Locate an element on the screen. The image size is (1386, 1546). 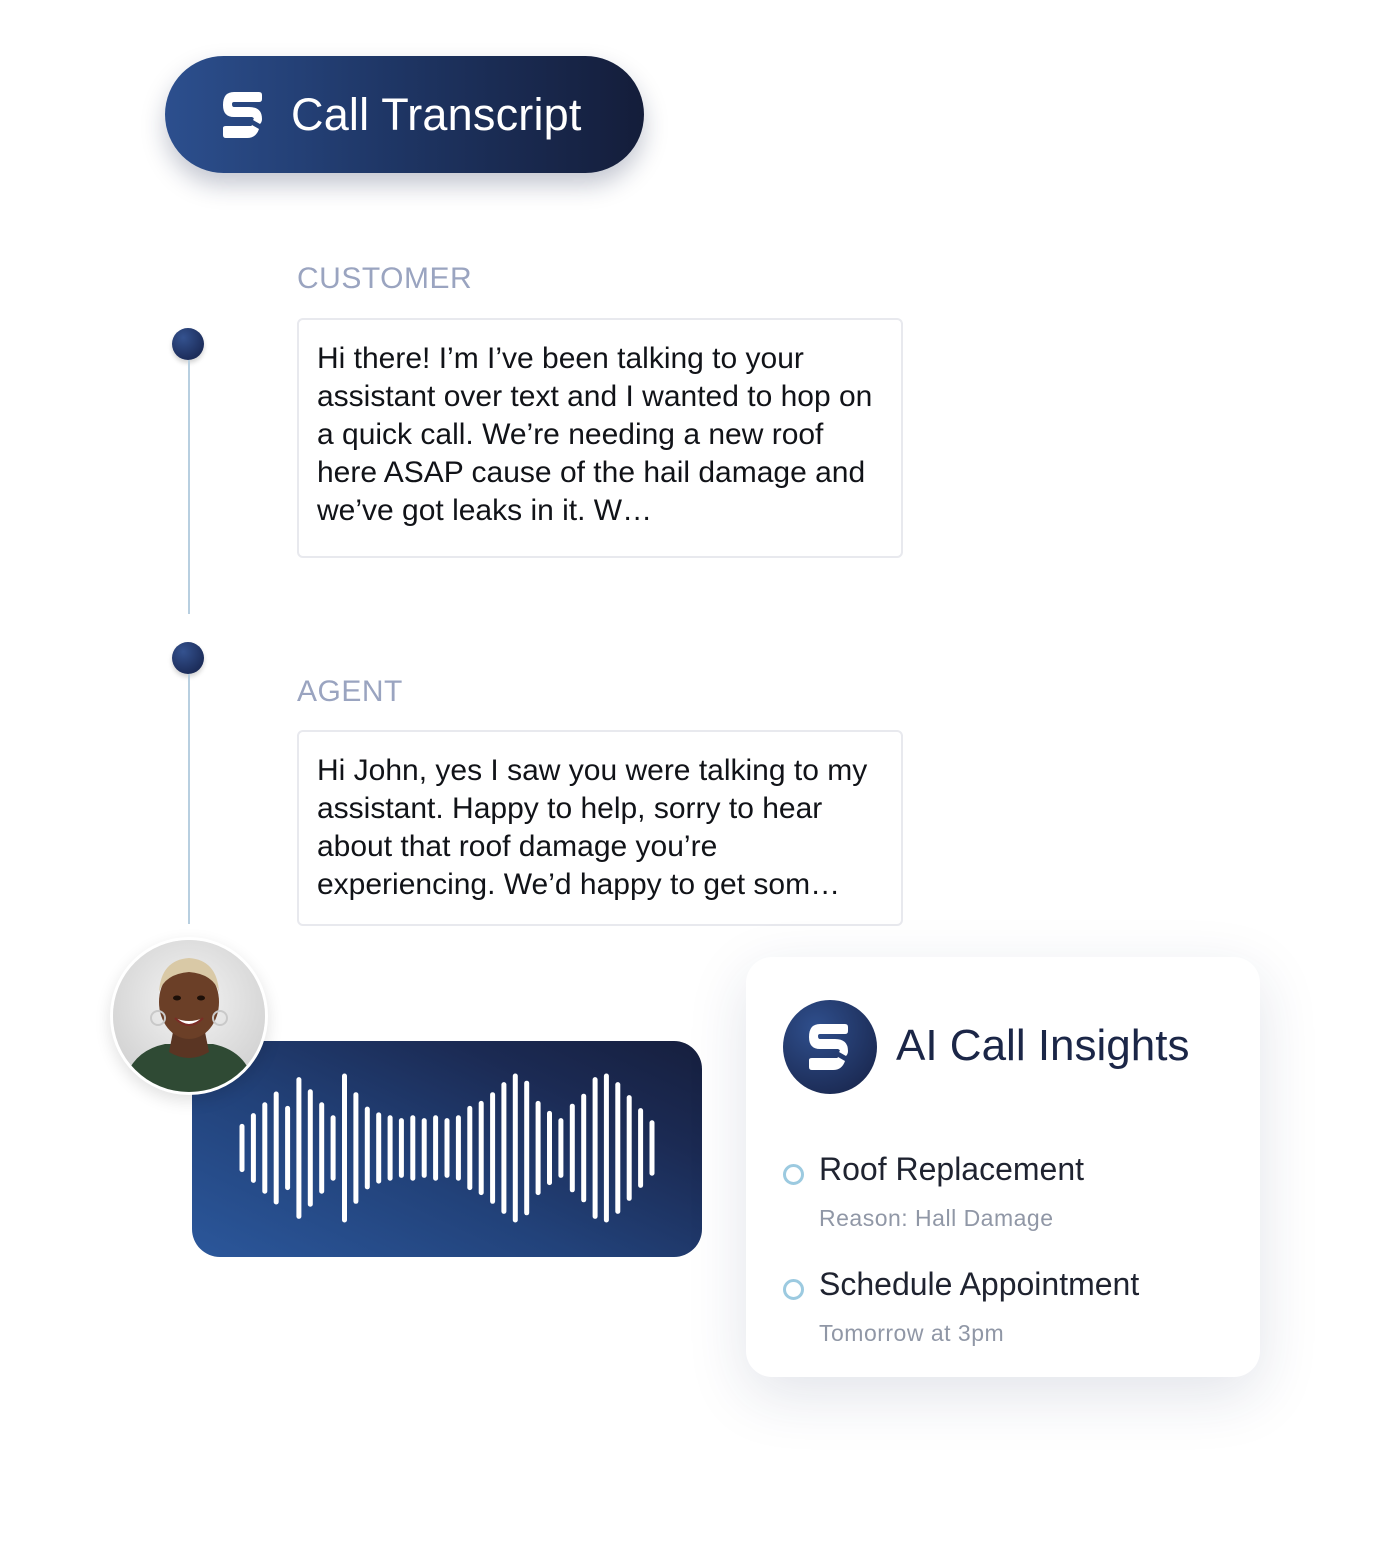
call-audio-player is located at coordinates (447, 1149).